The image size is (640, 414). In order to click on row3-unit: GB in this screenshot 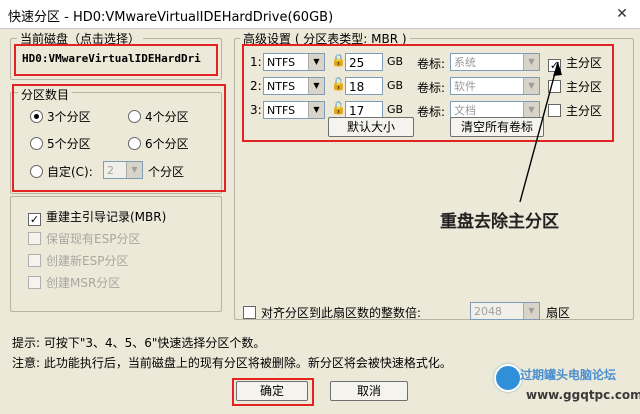, I will do `click(395, 109)`.